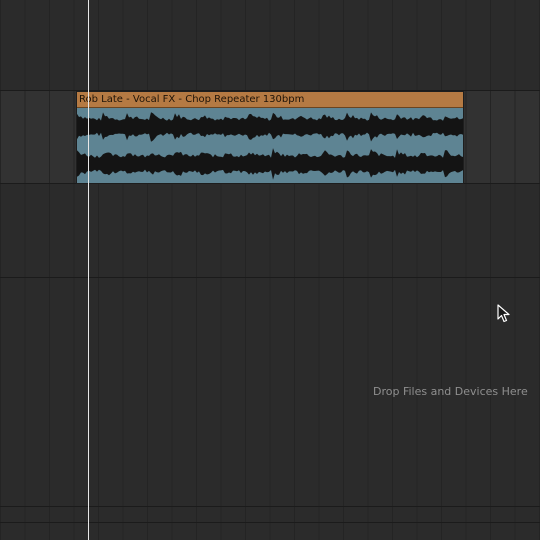 This screenshot has width=540, height=540. I want to click on return-track-lane-a, so click(270, 514).